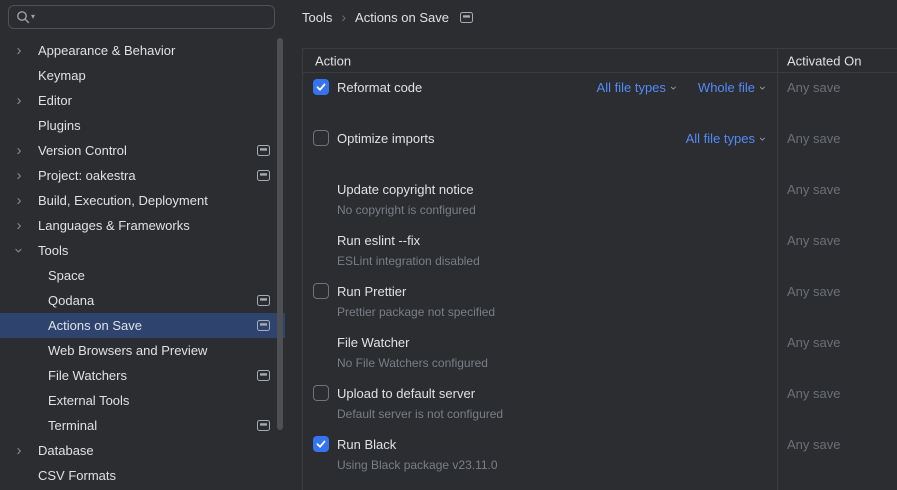  I want to click on sidebar-item-label: Database, so click(66, 450).